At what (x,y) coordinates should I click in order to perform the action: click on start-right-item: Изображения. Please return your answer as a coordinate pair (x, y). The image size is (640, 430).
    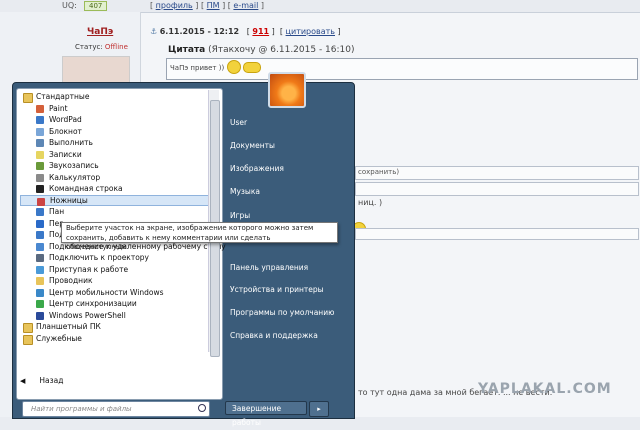
    Looking at the image, I should click on (287, 169).